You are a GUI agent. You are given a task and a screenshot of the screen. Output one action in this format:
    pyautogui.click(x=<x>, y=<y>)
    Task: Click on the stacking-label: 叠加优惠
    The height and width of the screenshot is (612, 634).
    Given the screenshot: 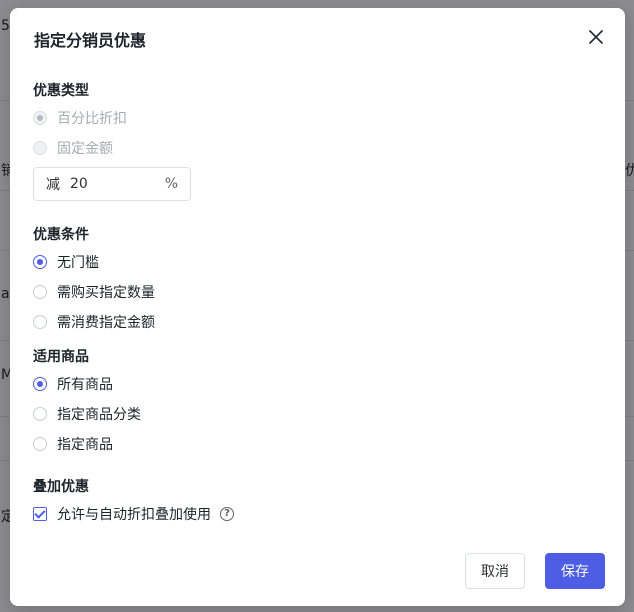 What is the action you would take?
    pyautogui.click(x=61, y=487)
    